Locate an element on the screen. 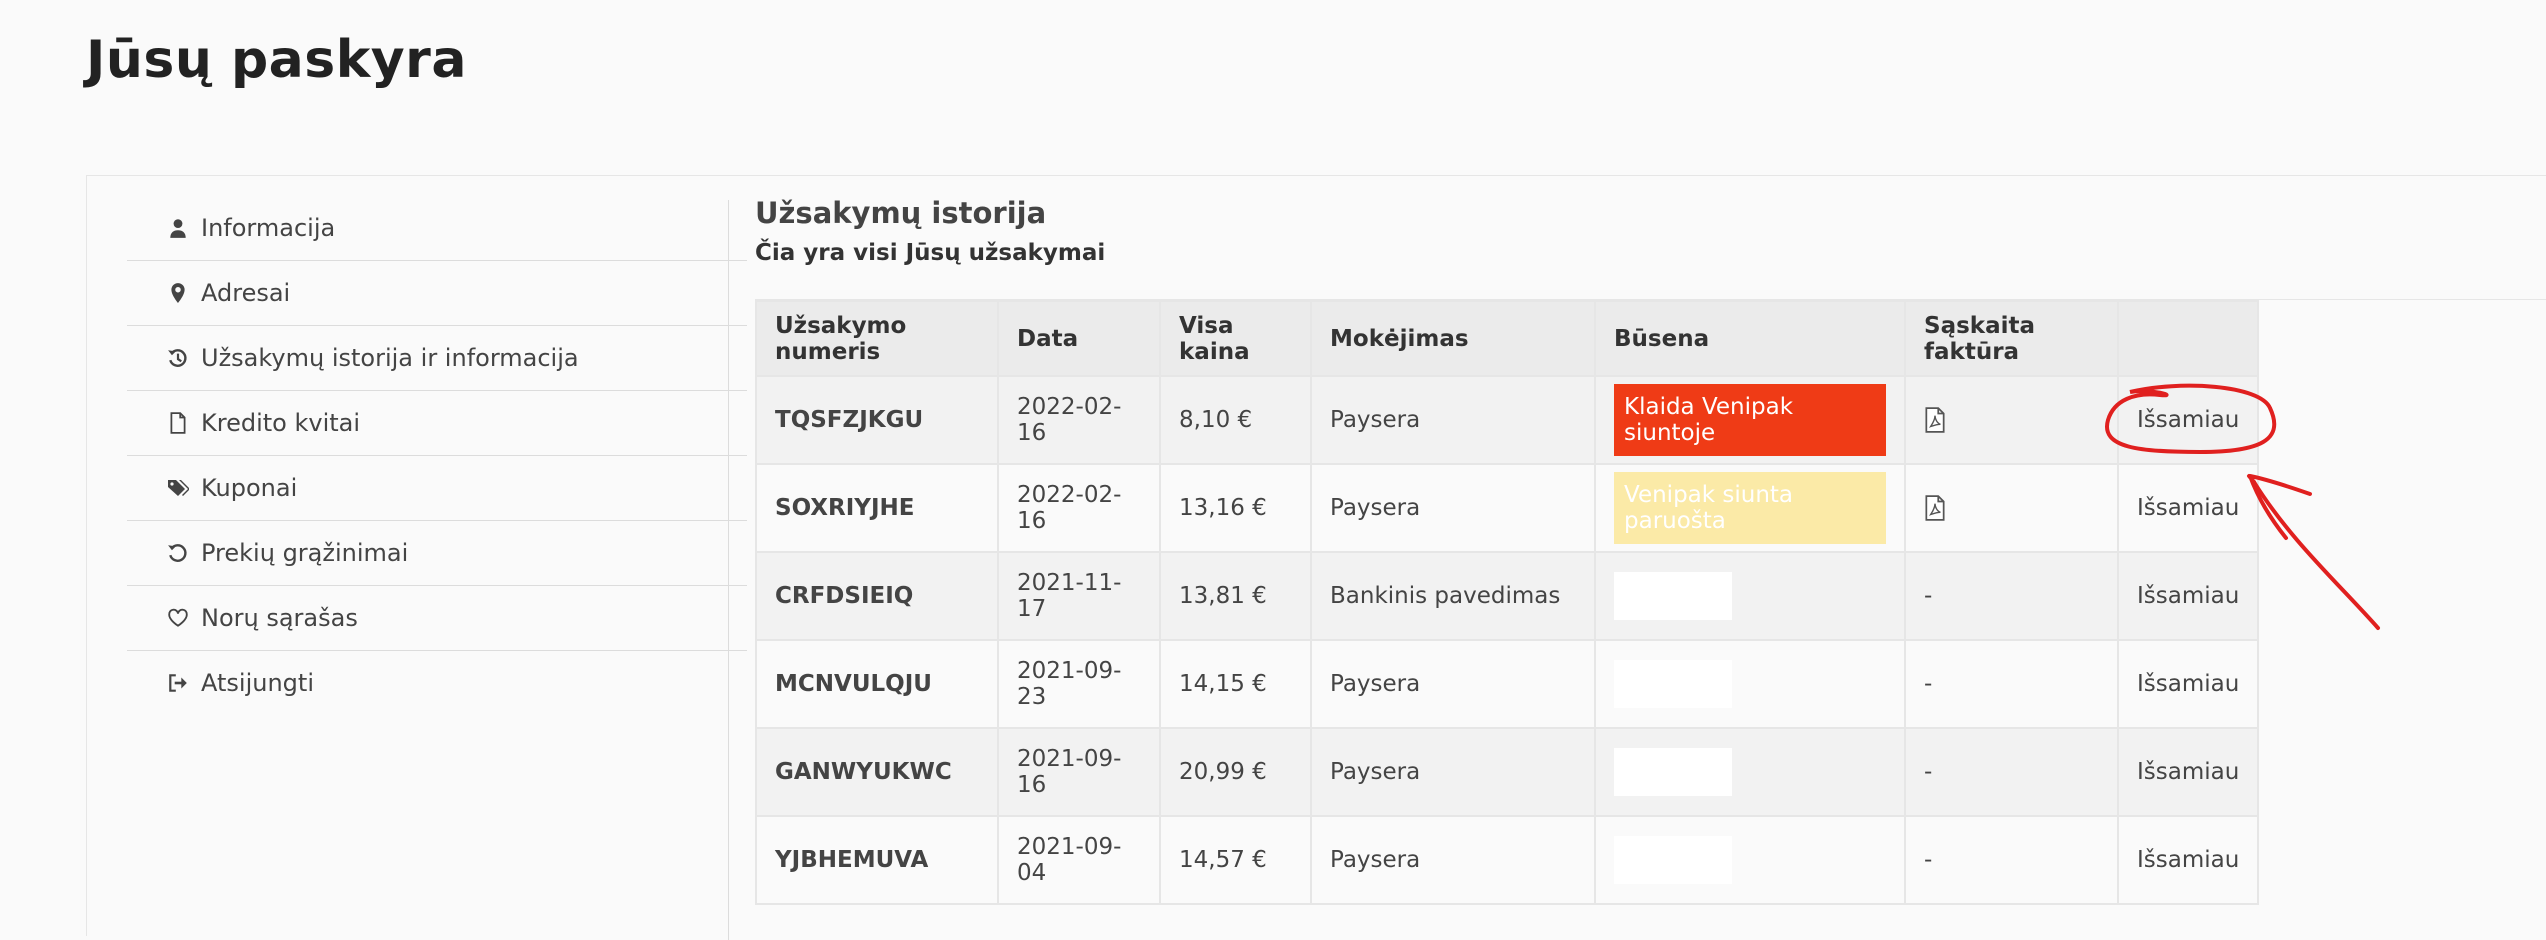  sidebar-item-label: Prekių grąžinimai is located at coordinates (305, 553).